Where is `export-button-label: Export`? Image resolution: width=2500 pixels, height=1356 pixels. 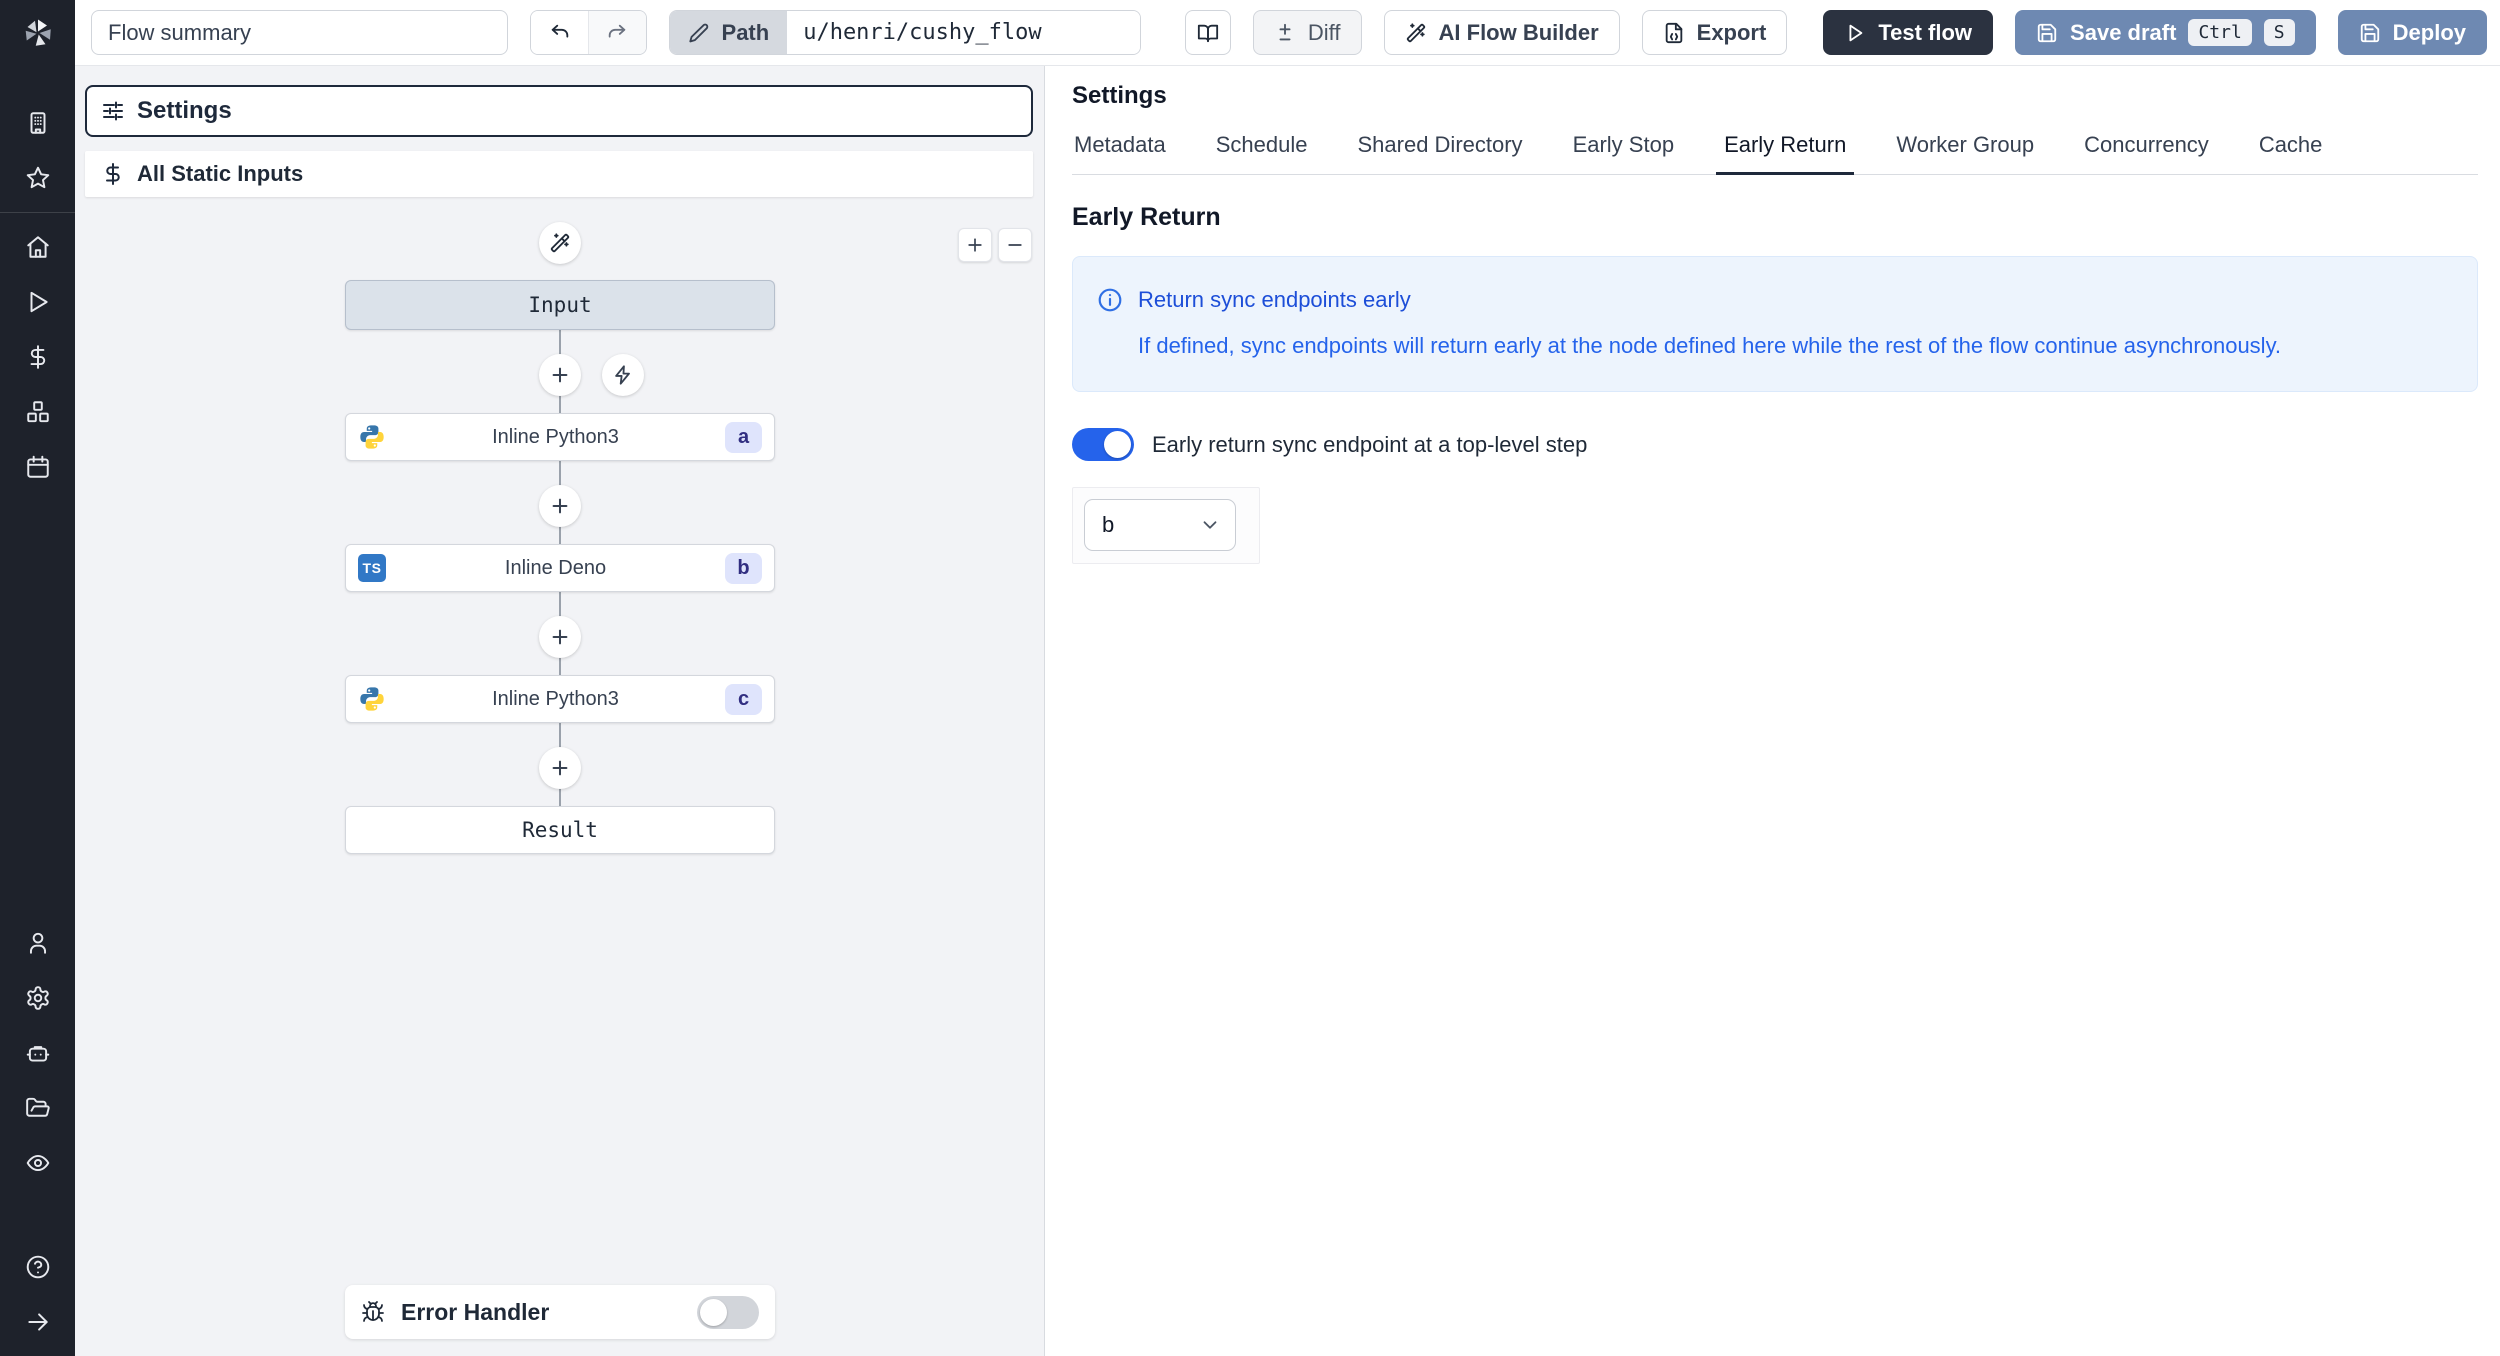
export-button-label: Export is located at coordinates (1731, 32).